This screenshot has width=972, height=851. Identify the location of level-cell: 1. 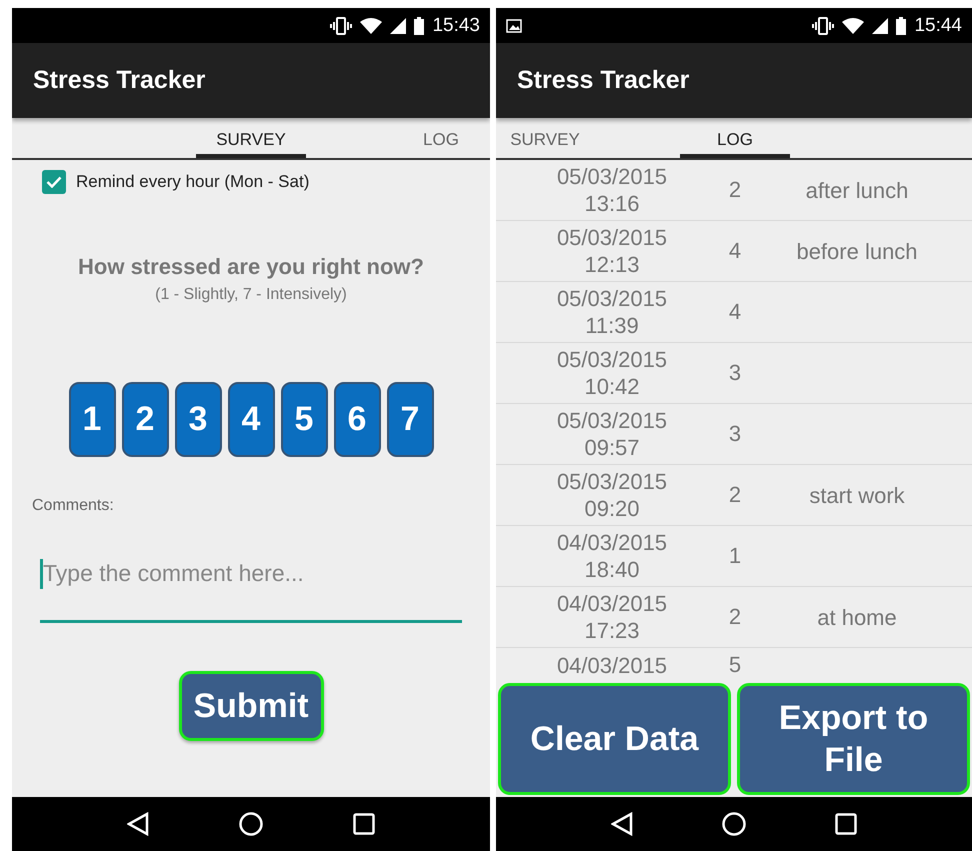
(735, 556).